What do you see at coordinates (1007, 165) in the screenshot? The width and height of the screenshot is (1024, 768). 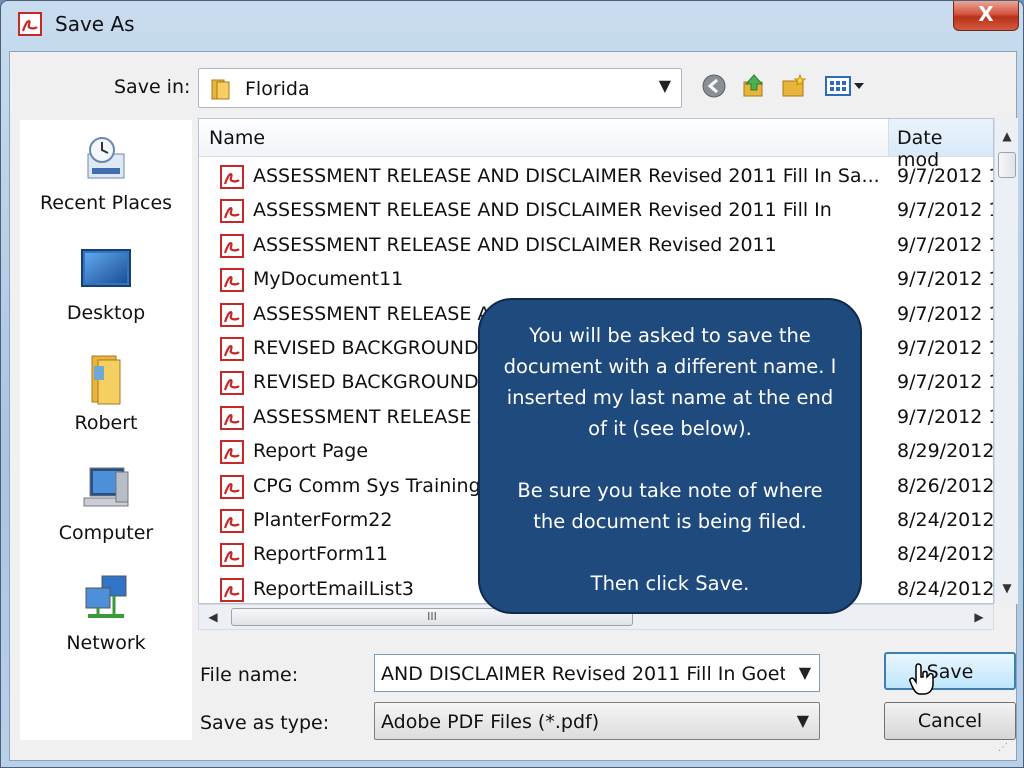 I see `scroll-thumb` at bounding box center [1007, 165].